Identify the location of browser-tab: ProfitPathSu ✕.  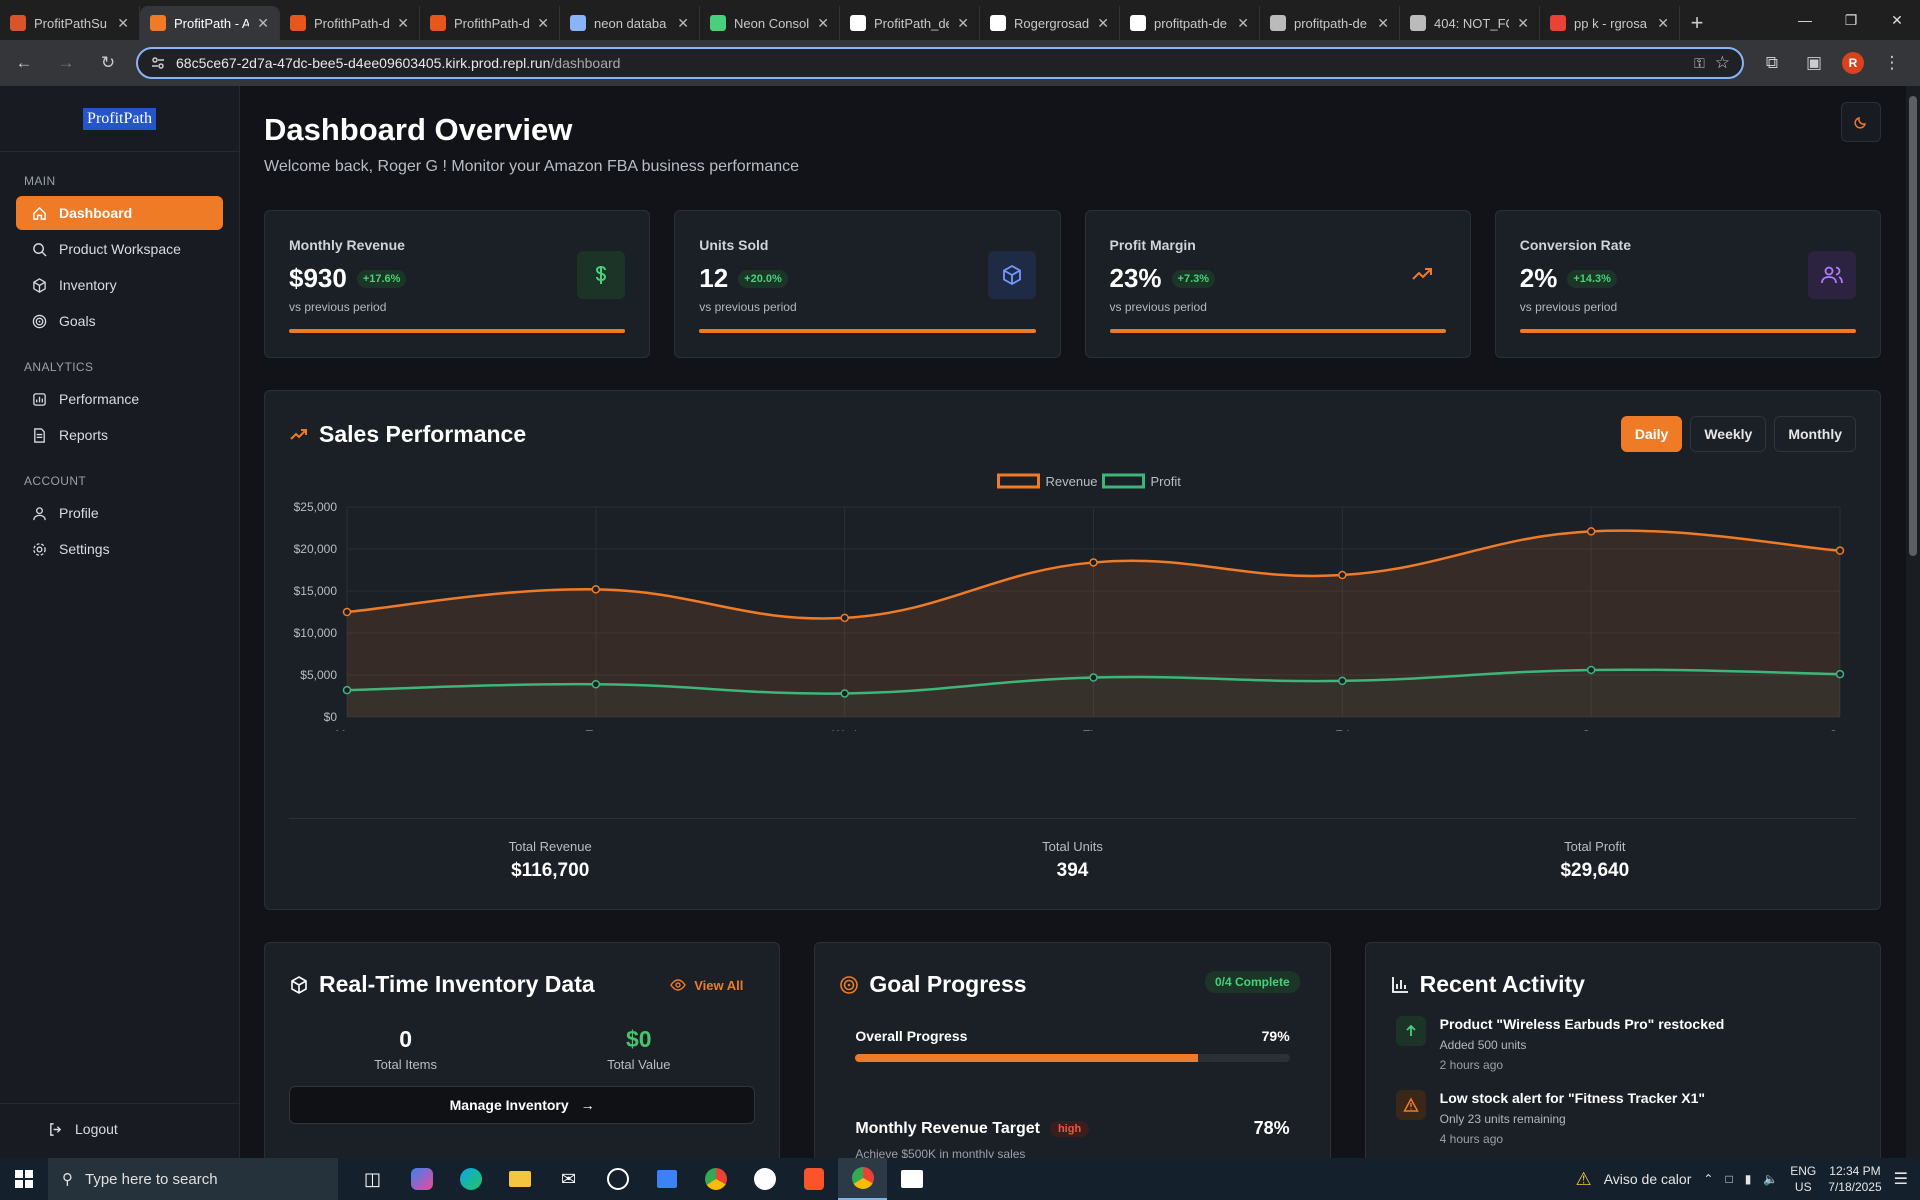
(70, 23).